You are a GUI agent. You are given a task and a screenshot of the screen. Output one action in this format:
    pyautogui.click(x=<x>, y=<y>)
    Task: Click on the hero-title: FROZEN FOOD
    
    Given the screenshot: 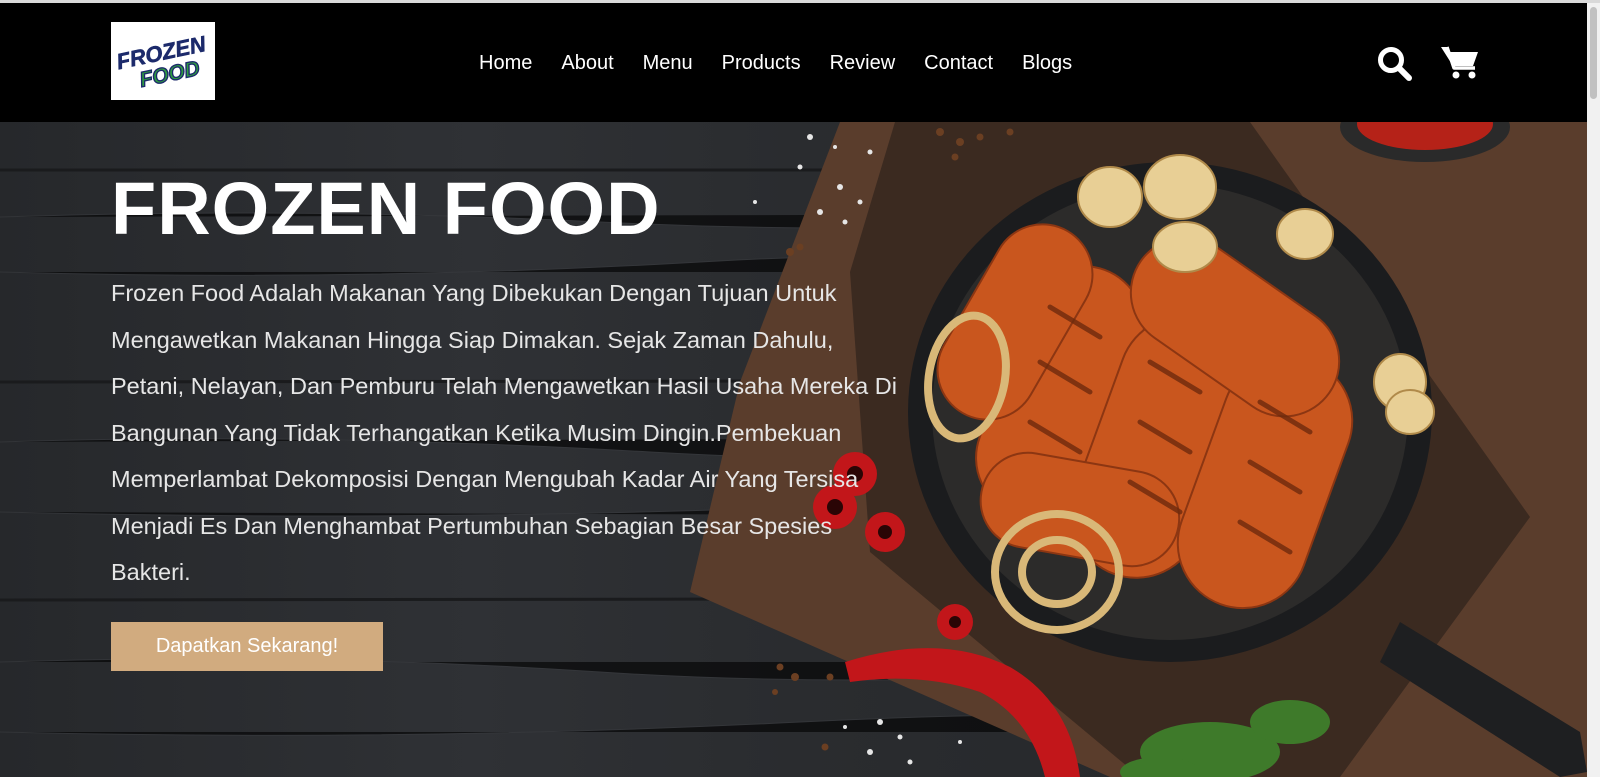 What is the action you would take?
    pyautogui.click(x=386, y=208)
    